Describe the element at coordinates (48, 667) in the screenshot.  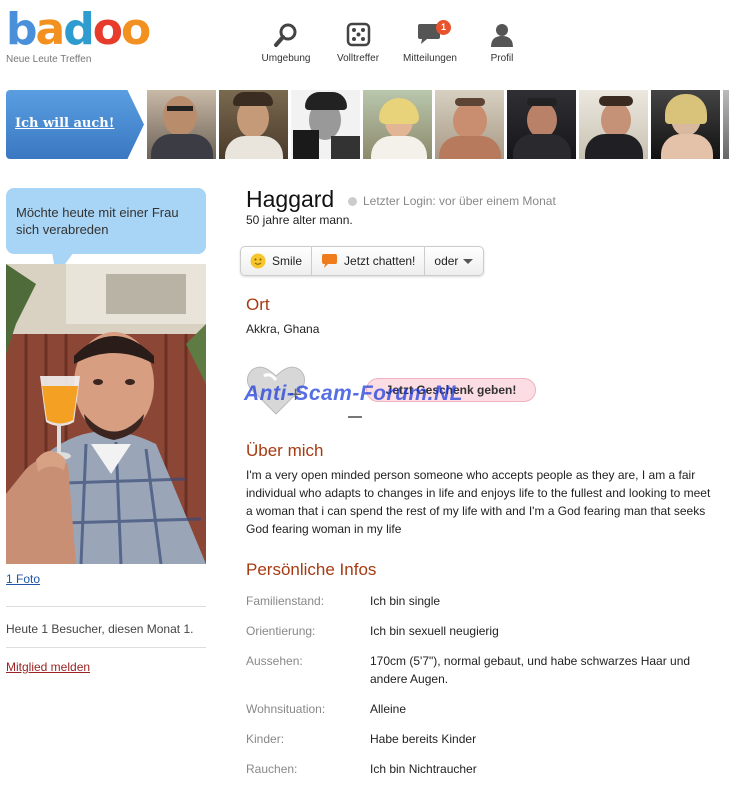
I see `report-member-link: Mitglied melden` at that location.